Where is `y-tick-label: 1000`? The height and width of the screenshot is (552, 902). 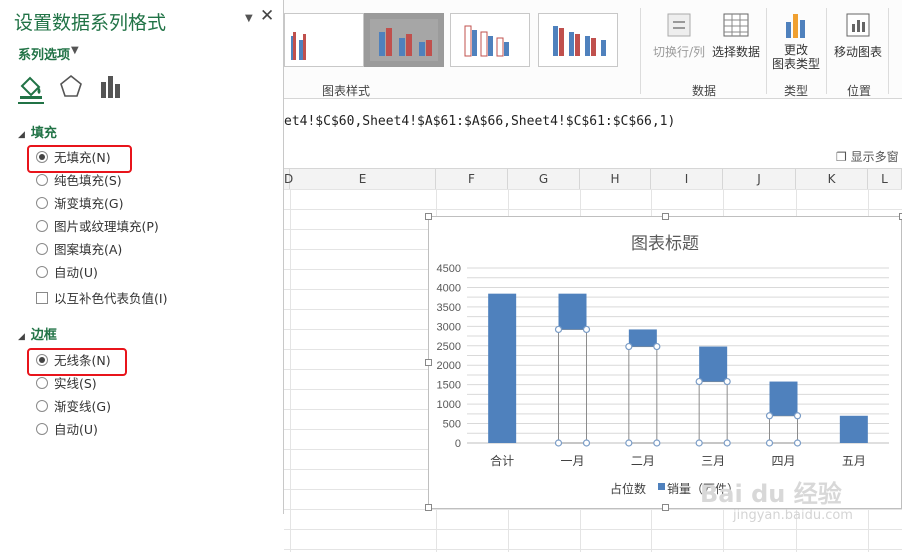
y-tick-label: 1000 is located at coordinates (449, 405).